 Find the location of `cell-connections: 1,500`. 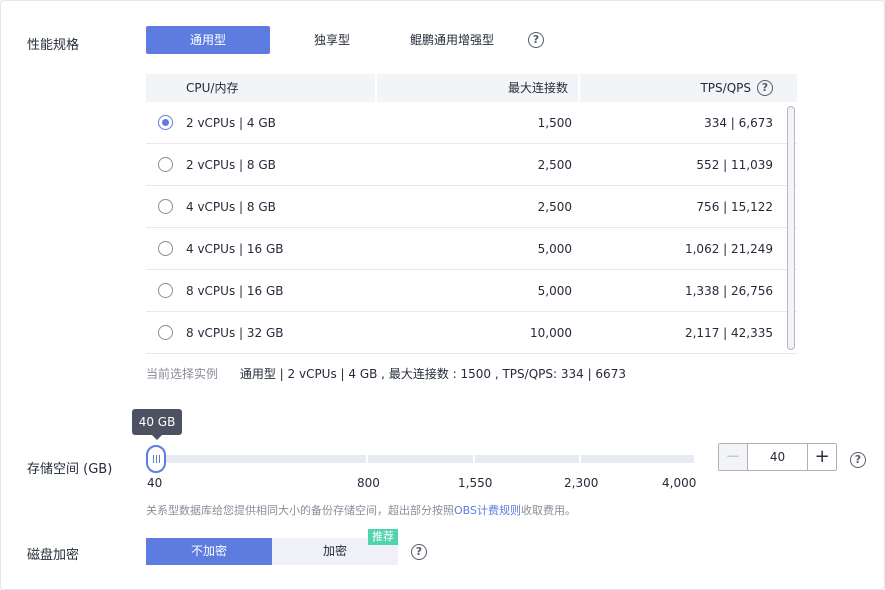

cell-connections: 1,500 is located at coordinates (554, 122).